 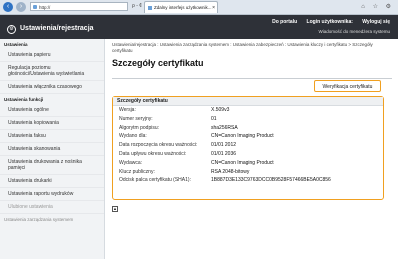 I want to click on cert-row: Numer seryjny: 01, so click(x=248, y=119).